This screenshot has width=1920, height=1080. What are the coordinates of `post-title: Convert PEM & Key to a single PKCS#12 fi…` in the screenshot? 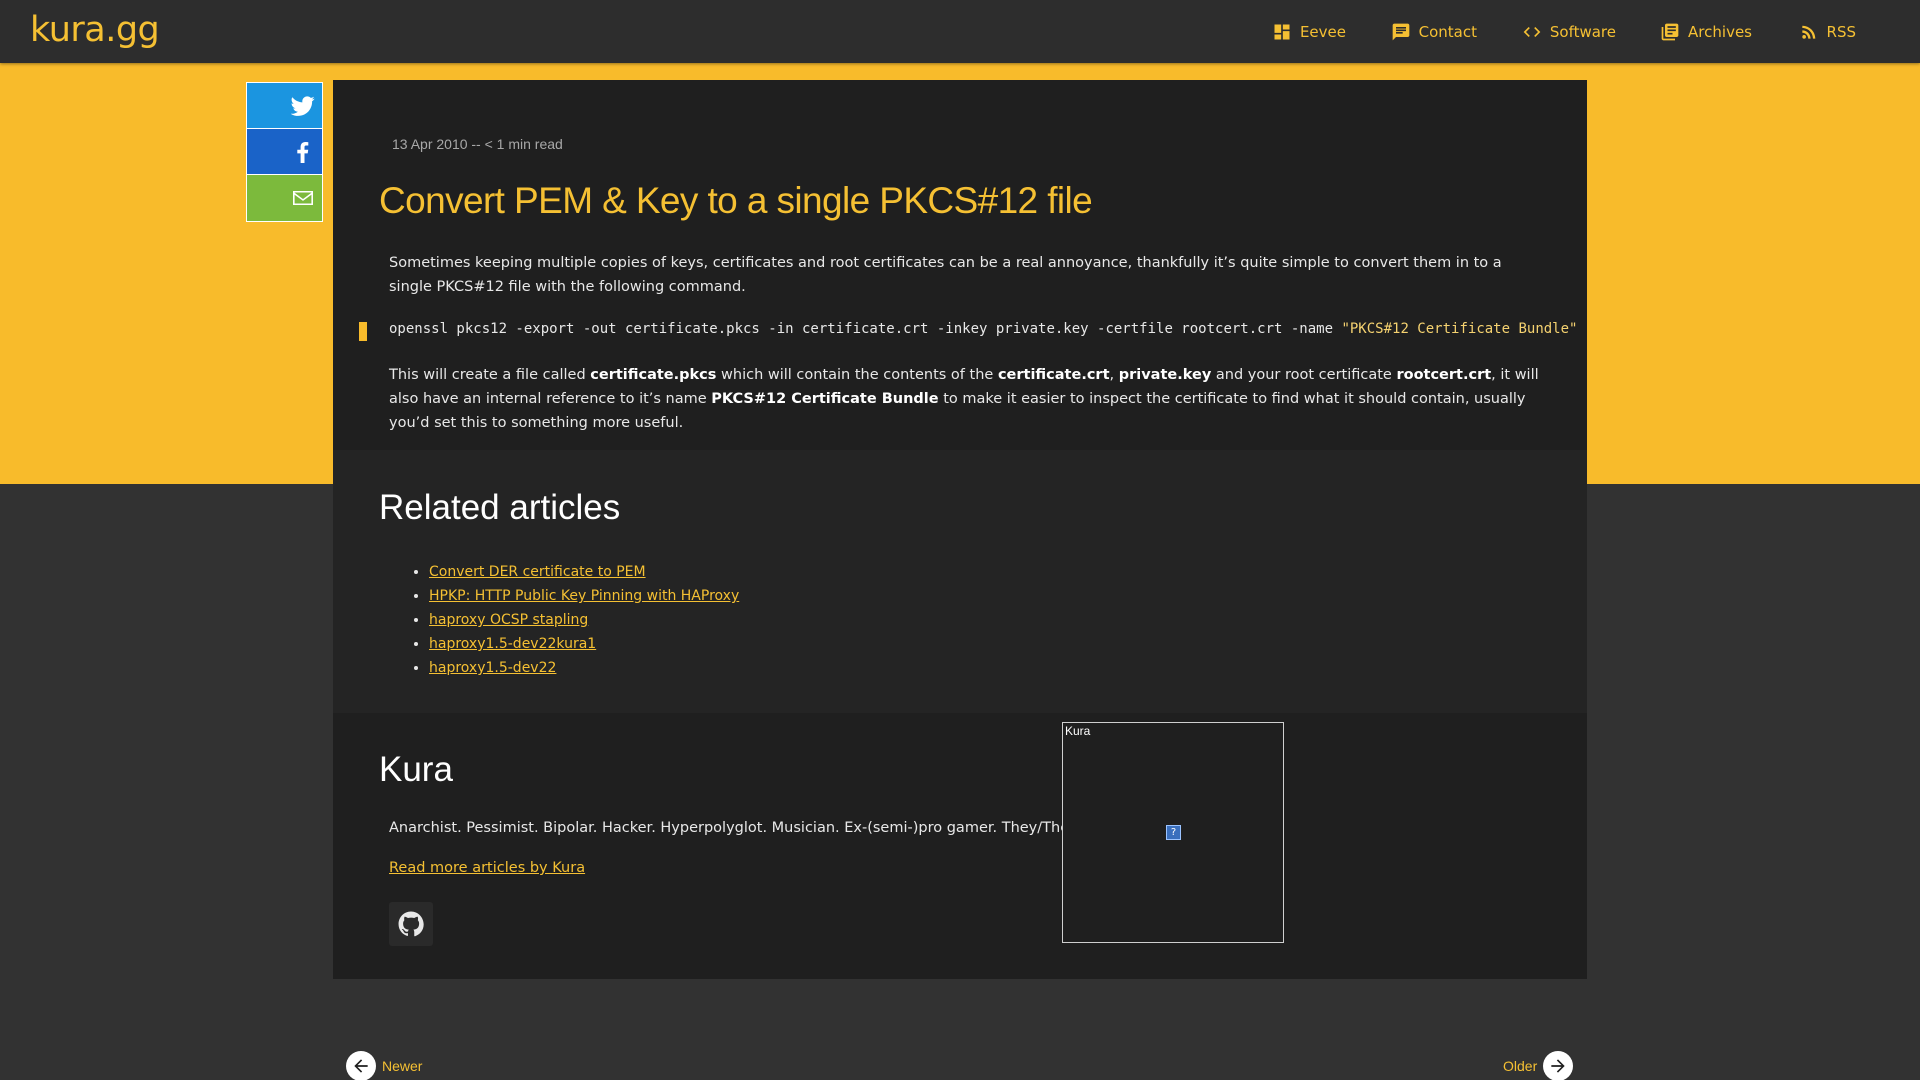 It's located at (736, 200).